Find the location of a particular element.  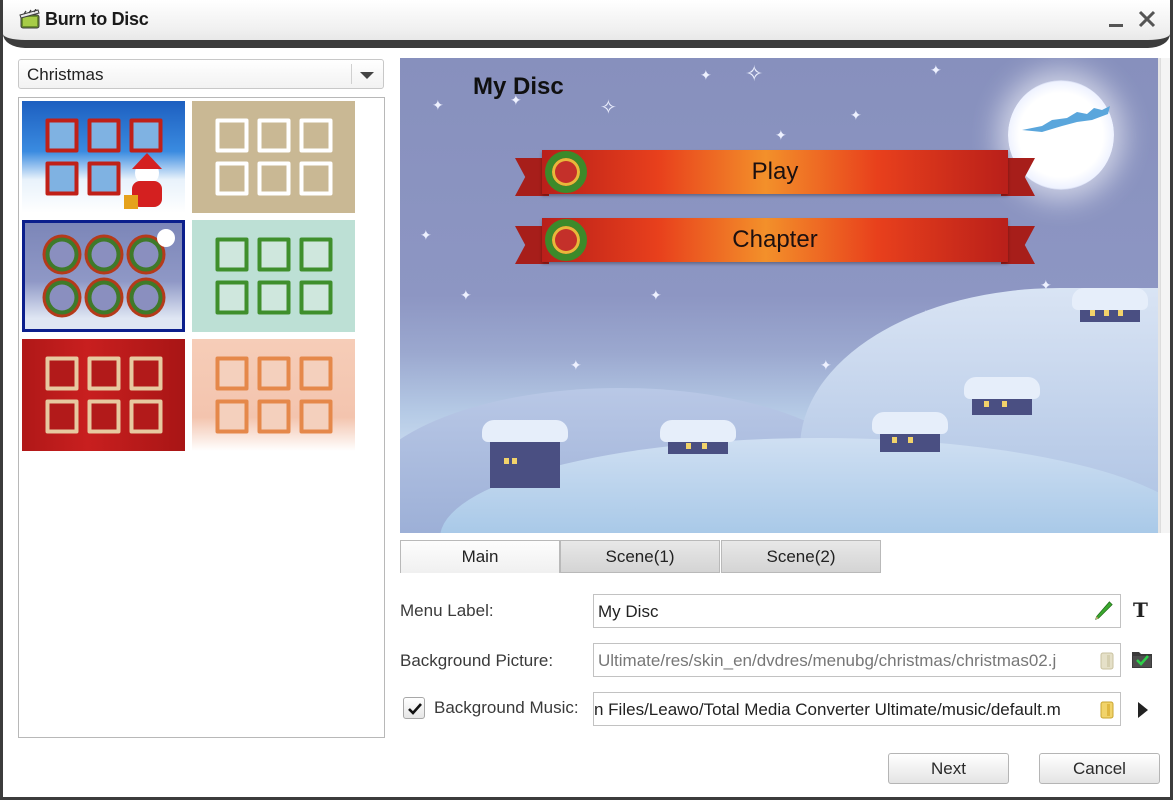

burn-disc-app-icon is located at coordinates (29, 19).